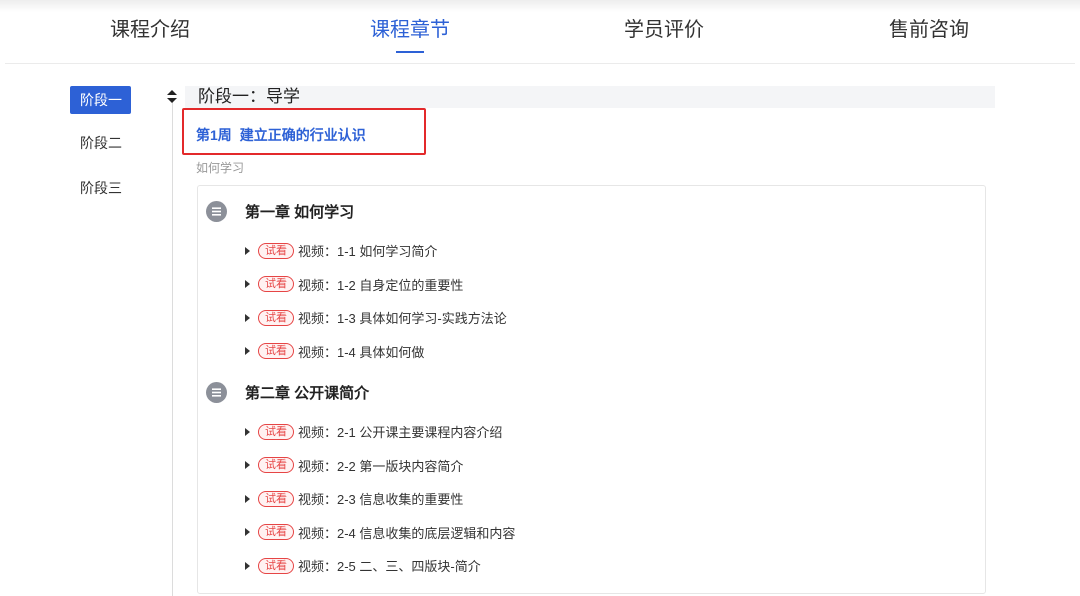  I want to click on tab-course-chapters: 课程章节, so click(410, 33).